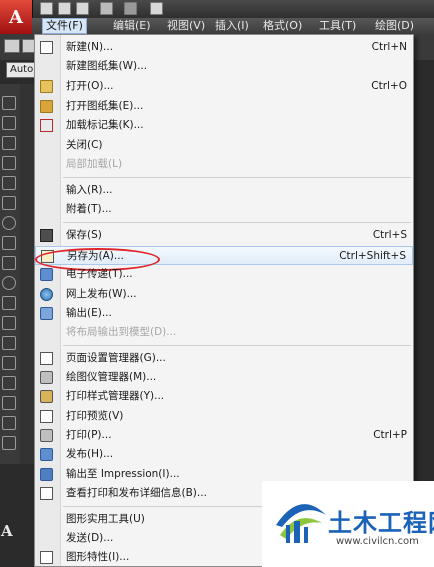 The height and width of the screenshot is (567, 434). I want to click on new-document-icon, so click(46, 47).